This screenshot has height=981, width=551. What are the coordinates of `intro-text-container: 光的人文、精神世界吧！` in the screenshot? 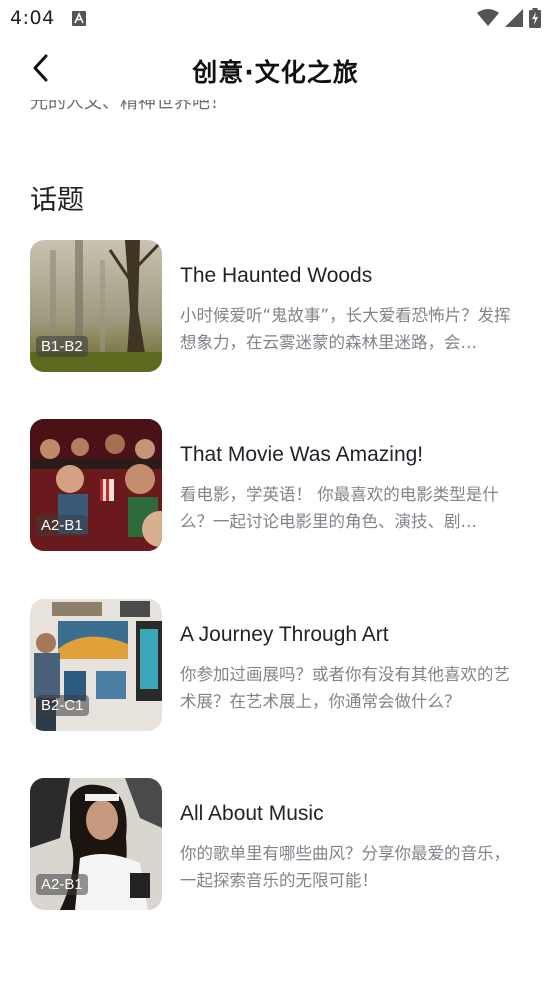 It's located at (280, 109).